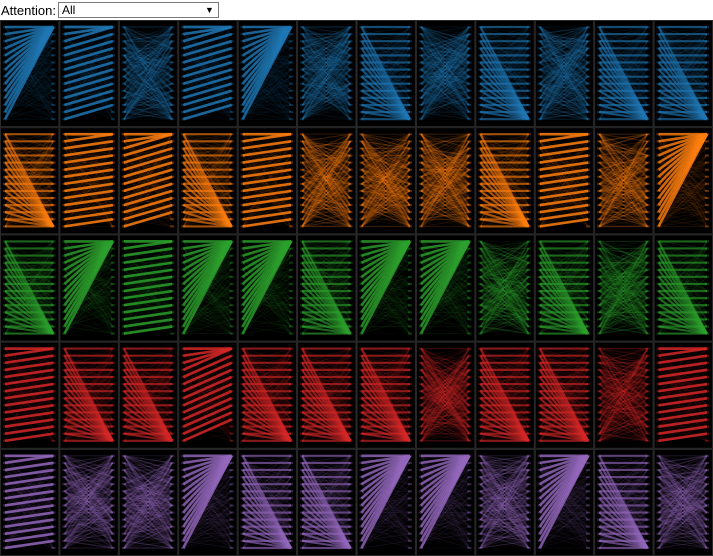 The width and height of the screenshot is (713, 556). Describe the element at coordinates (28, 10) in the screenshot. I see `attention-label: Attention:` at that location.